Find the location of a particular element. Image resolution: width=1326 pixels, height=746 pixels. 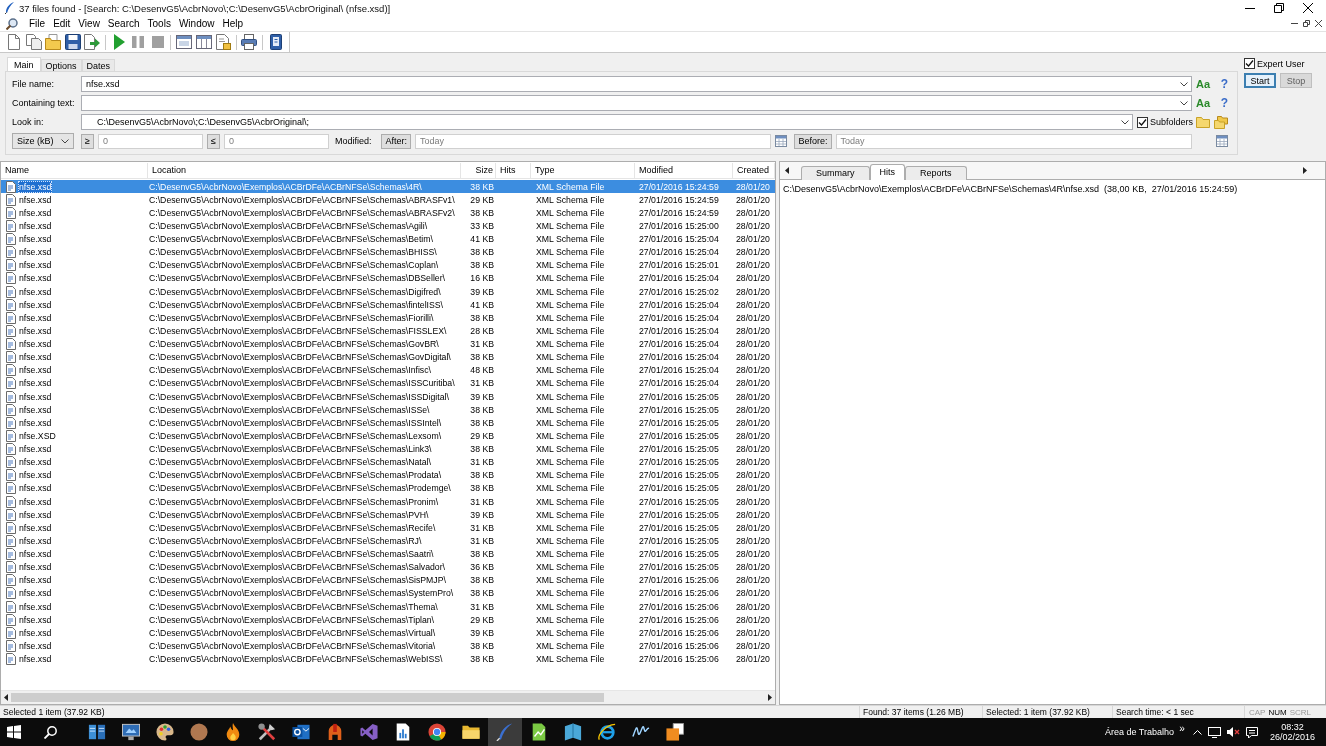

save-icon is located at coordinates (72, 42).